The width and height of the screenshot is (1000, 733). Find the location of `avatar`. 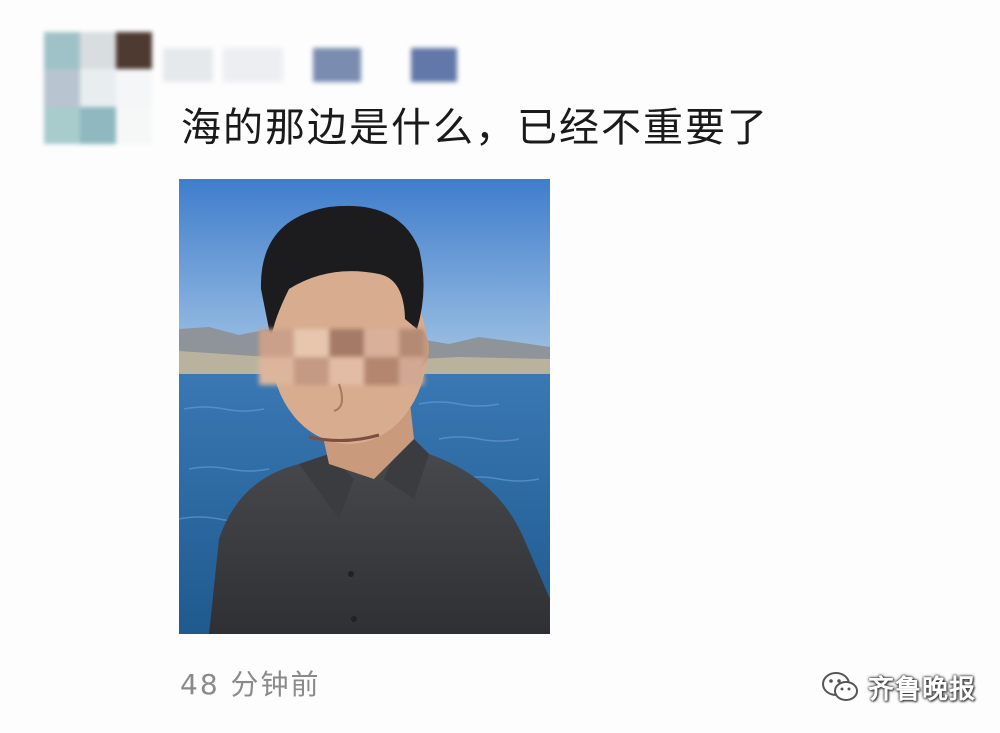

avatar is located at coordinates (98, 88).